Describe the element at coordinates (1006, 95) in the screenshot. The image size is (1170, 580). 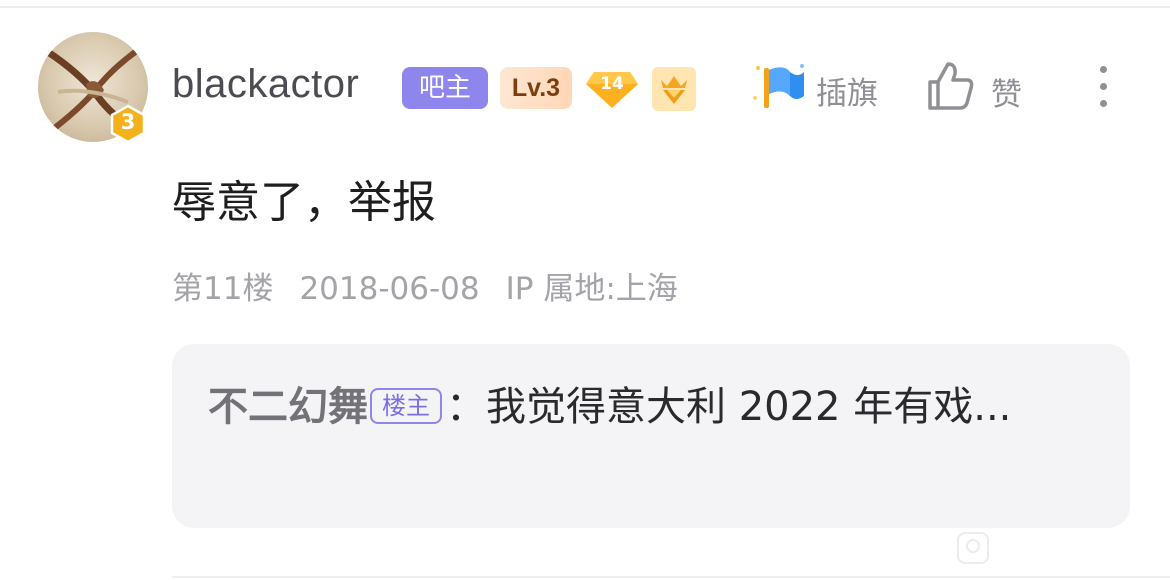
I see `like-label: 赞` at that location.